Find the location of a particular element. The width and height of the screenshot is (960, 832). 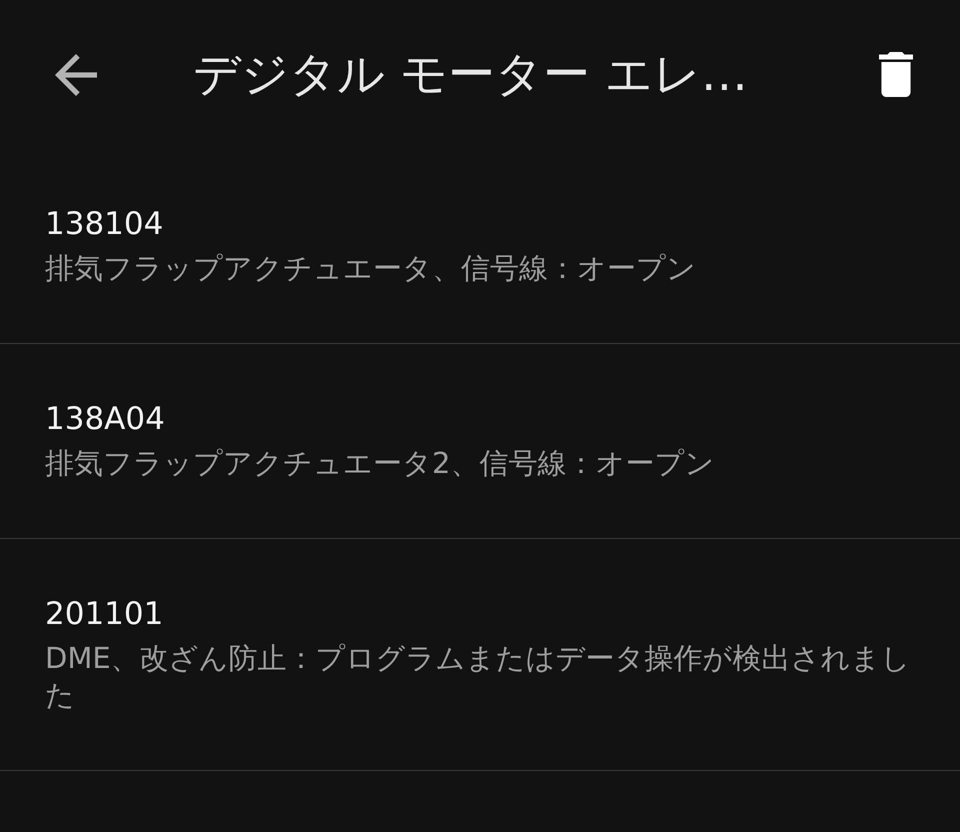

fault-description: 排気フラップアクチュエータ2、信号線：オープン is located at coordinates (380, 463).